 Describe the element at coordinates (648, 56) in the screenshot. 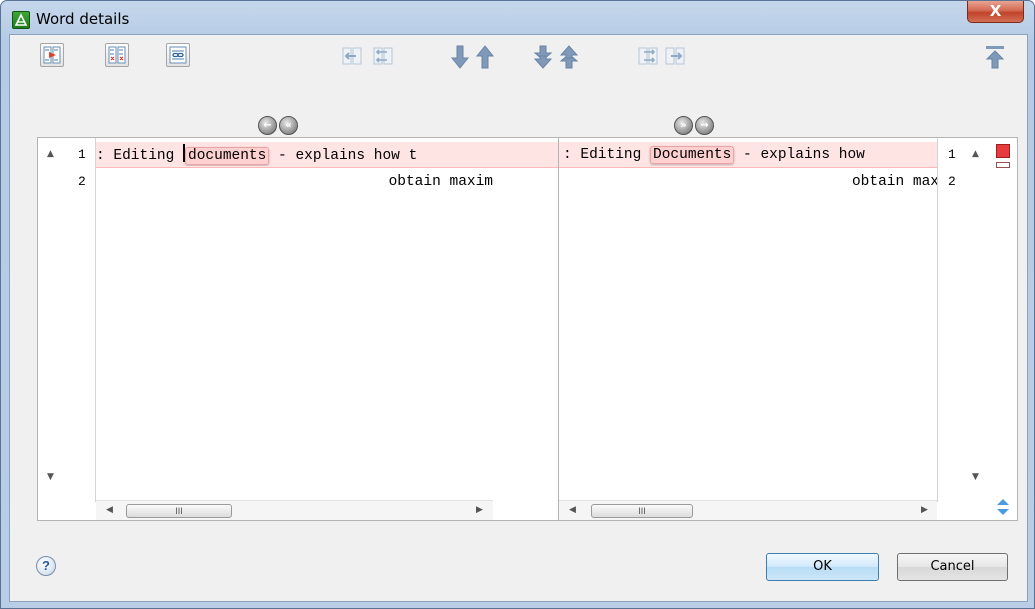

I see `copy-all-right-icon` at that location.